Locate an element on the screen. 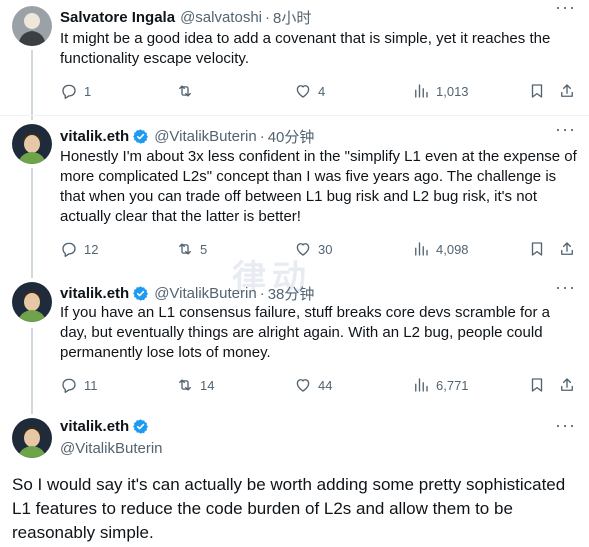  retweet-count: 14 is located at coordinates (207, 385).